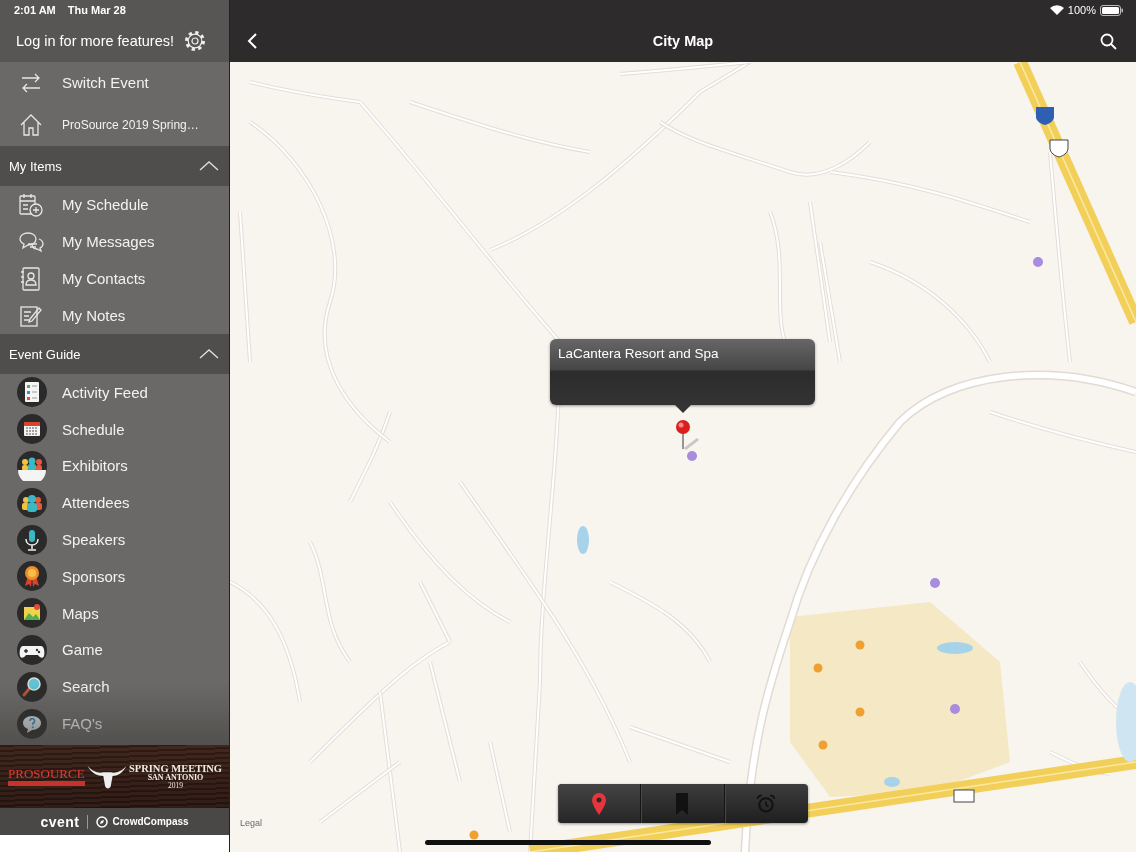 This screenshot has width=1136, height=852. I want to click on menu-item: My Notes, so click(114, 315).